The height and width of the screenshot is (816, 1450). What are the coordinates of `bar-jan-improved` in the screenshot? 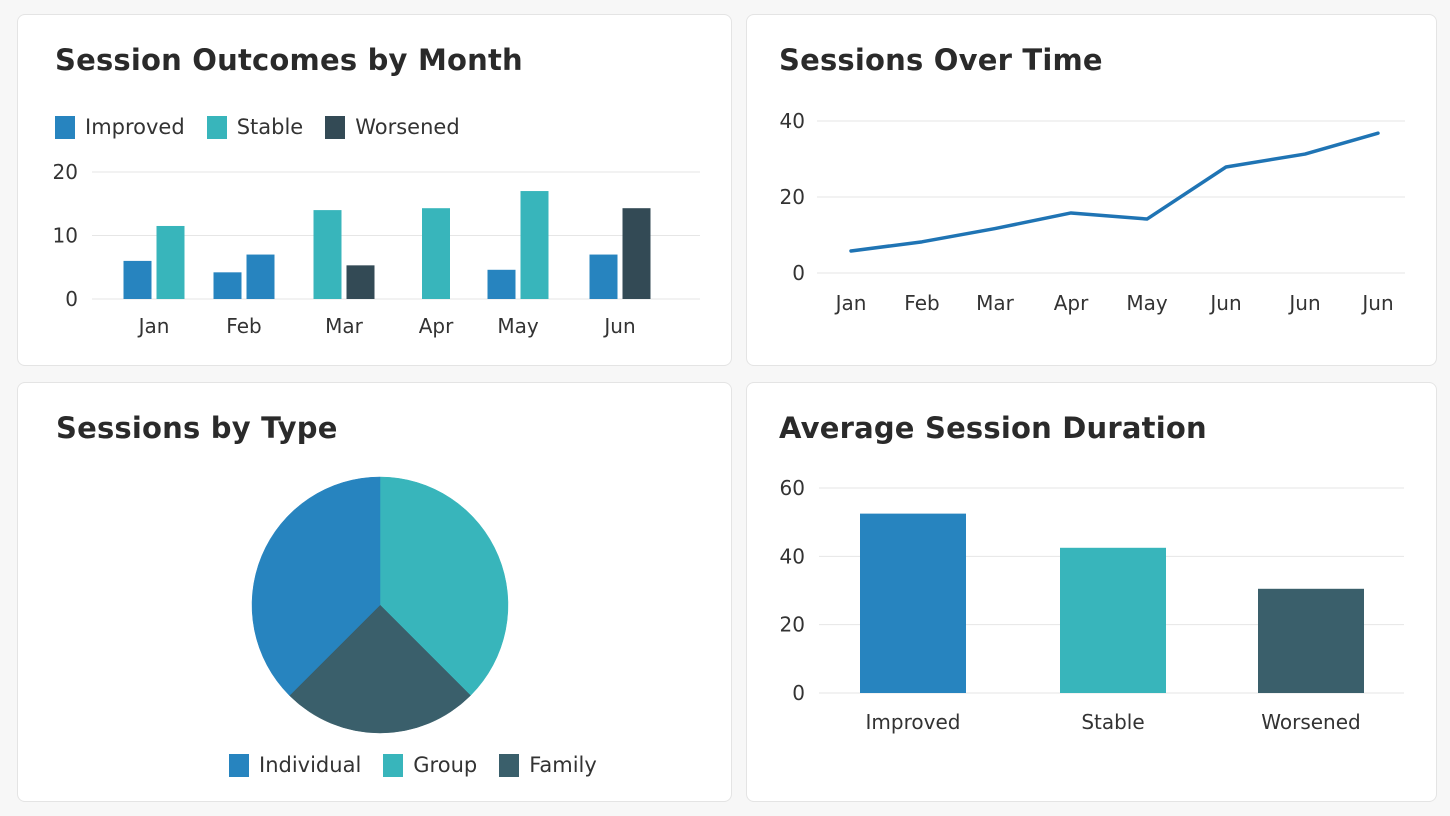 It's located at (137, 279).